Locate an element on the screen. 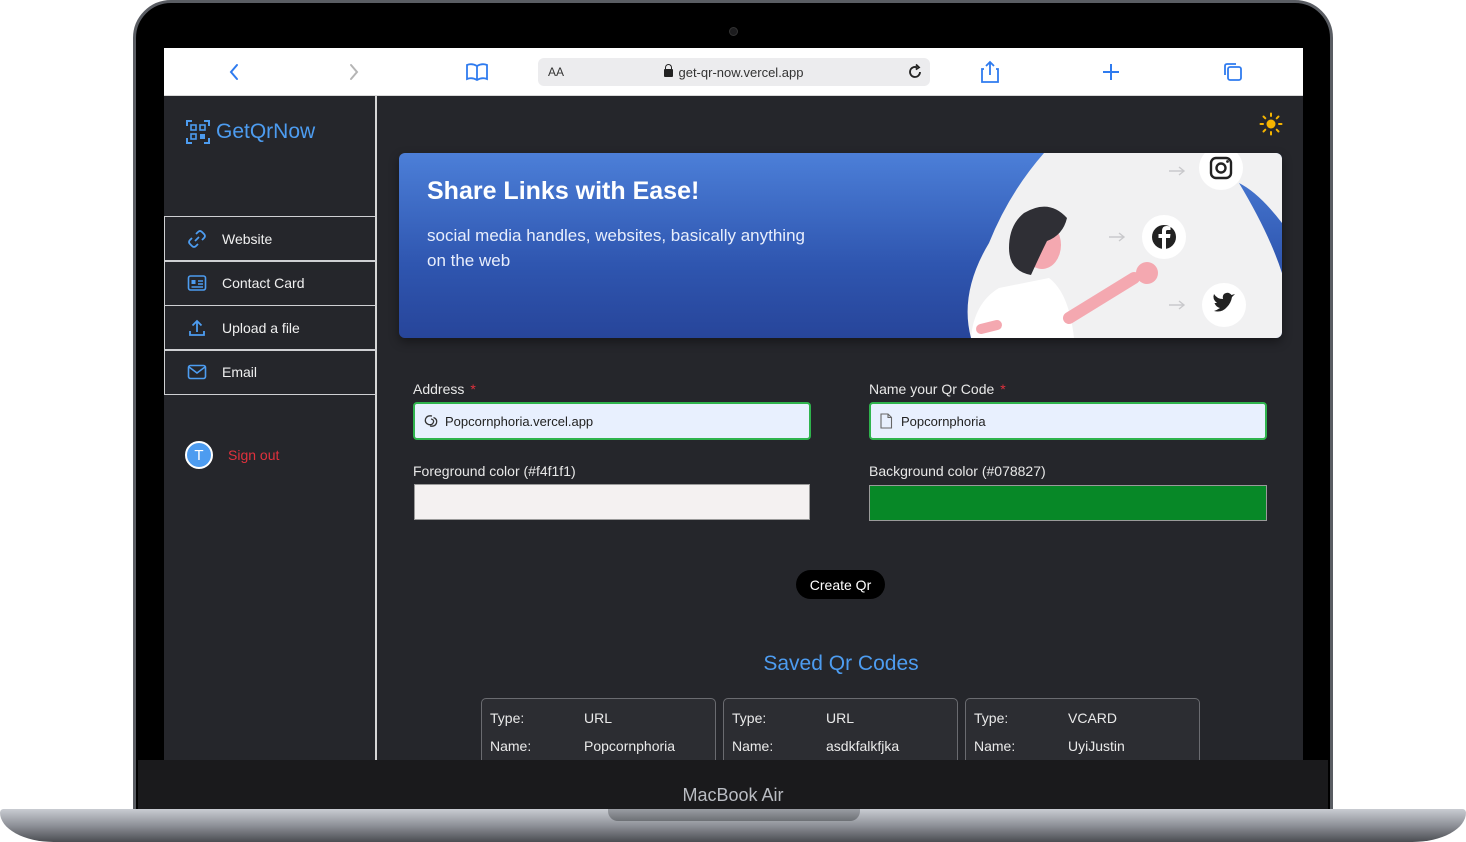 The height and width of the screenshot is (842, 1466). reload-icon is located at coordinates (915, 74).